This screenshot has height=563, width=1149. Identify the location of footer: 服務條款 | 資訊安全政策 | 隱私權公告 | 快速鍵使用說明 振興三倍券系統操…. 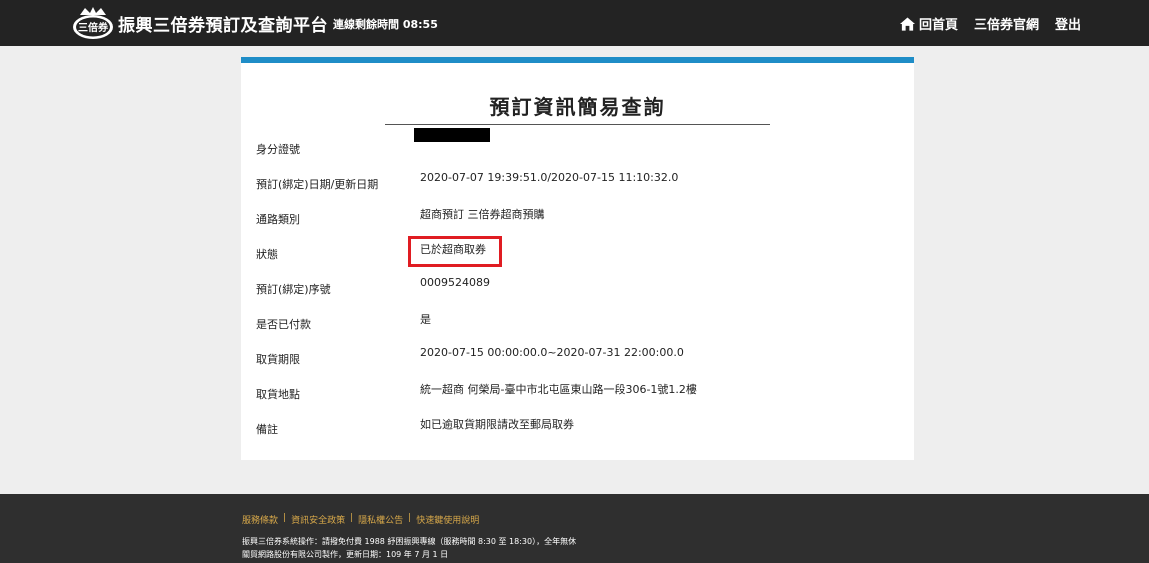
(574, 528).